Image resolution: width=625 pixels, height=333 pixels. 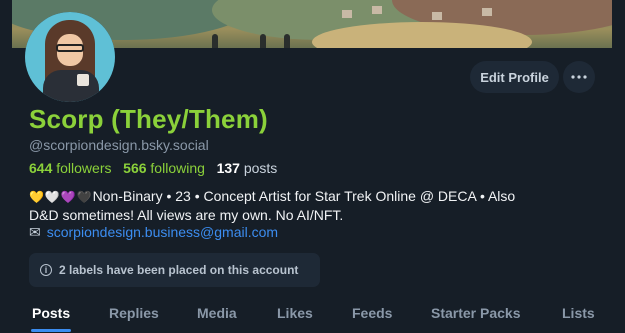 What do you see at coordinates (578, 313) in the screenshot?
I see `tab-lists: Lists` at bounding box center [578, 313].